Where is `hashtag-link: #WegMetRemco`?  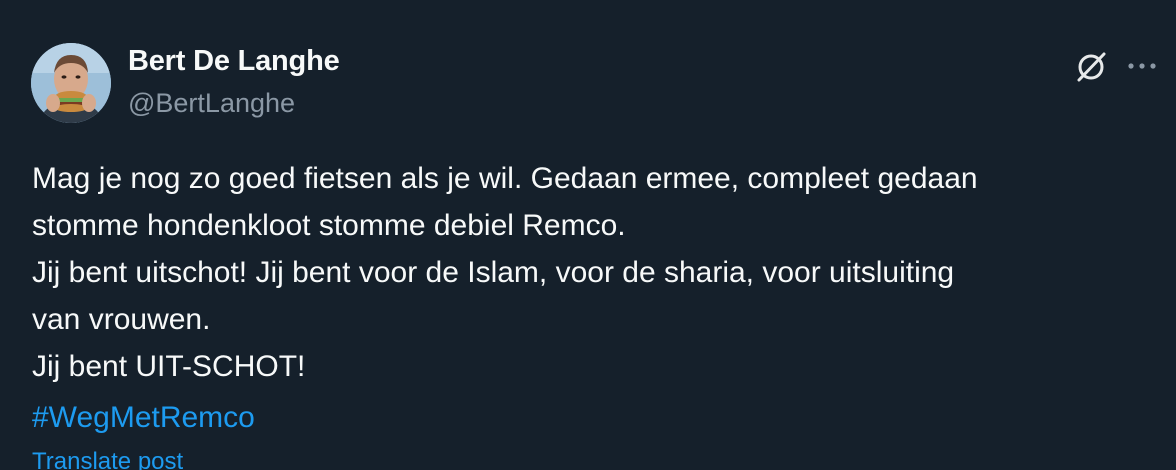 hashtag-link: #WegMetRemco is located at coordinates (143, 417).